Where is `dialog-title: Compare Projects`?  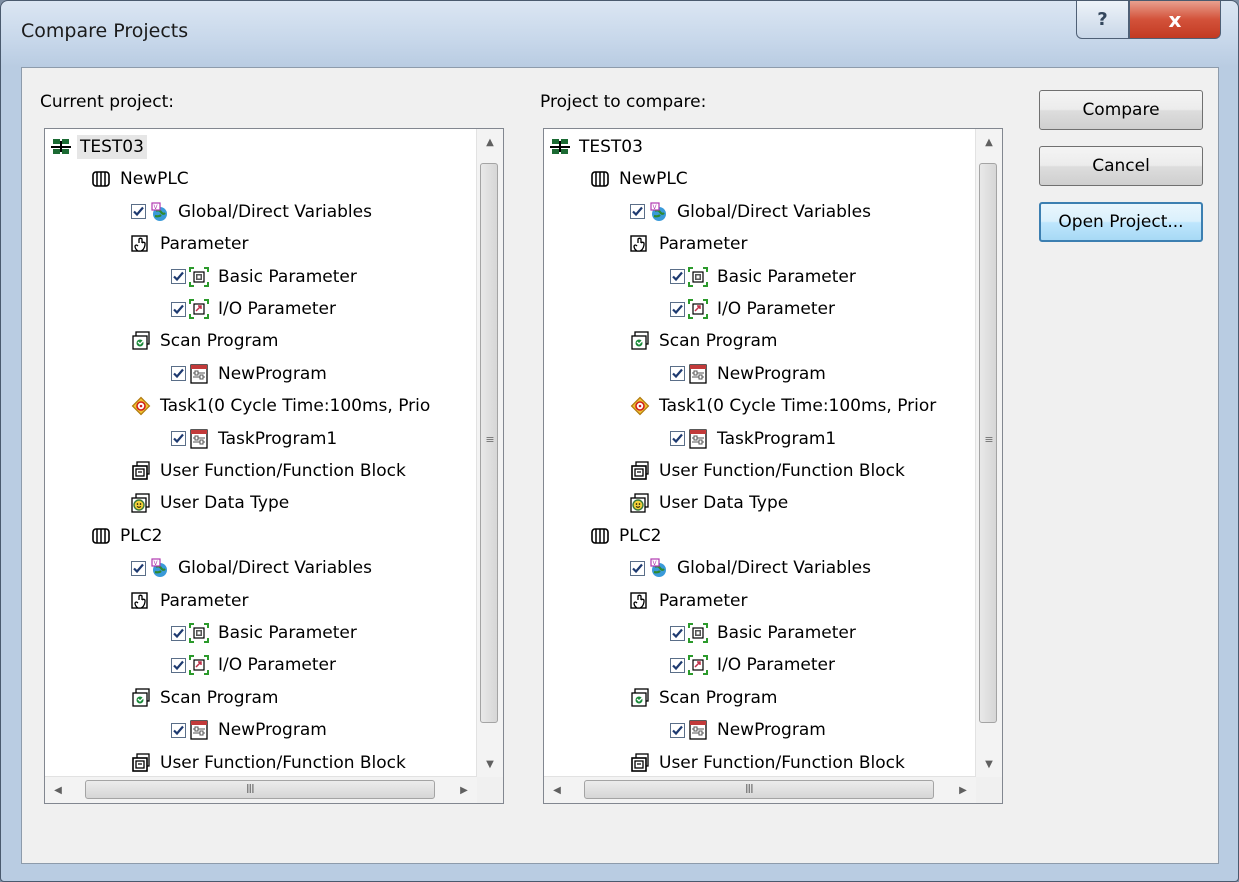 dialog-title: Compare Projects is located at coordinates (105, 31).